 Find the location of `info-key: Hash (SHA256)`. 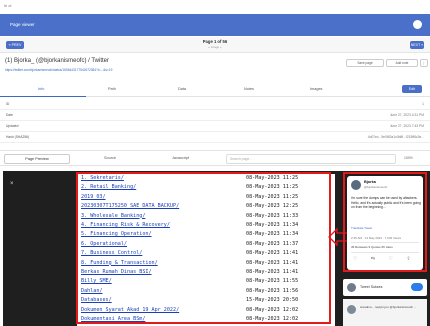

info-key: Hash (SHA256) is located at coordinates (18, 137).